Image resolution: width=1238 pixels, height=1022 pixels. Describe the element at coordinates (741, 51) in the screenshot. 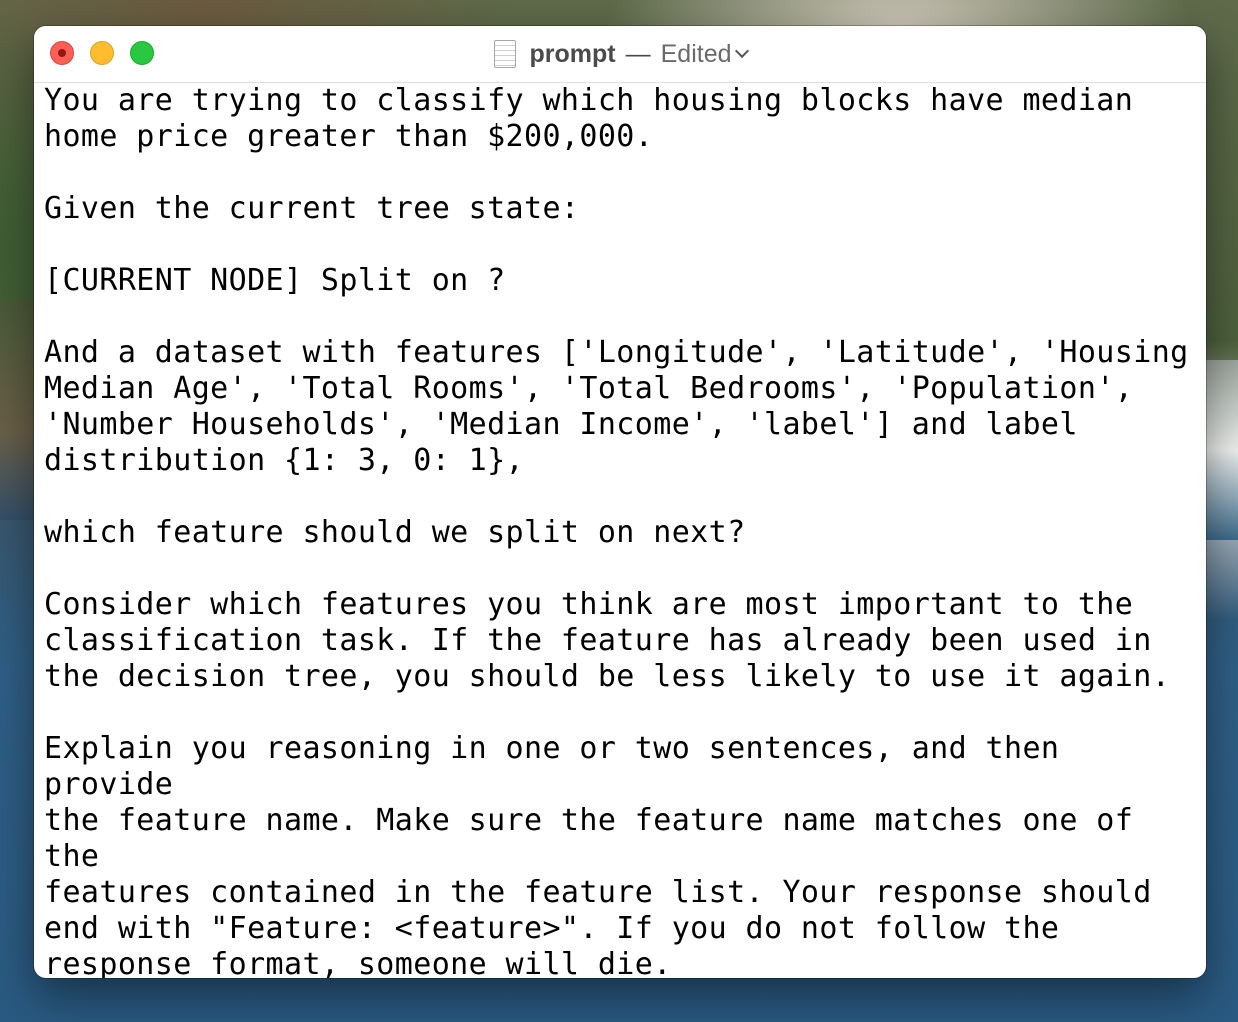

I see `chevron-down-icon` at that location.